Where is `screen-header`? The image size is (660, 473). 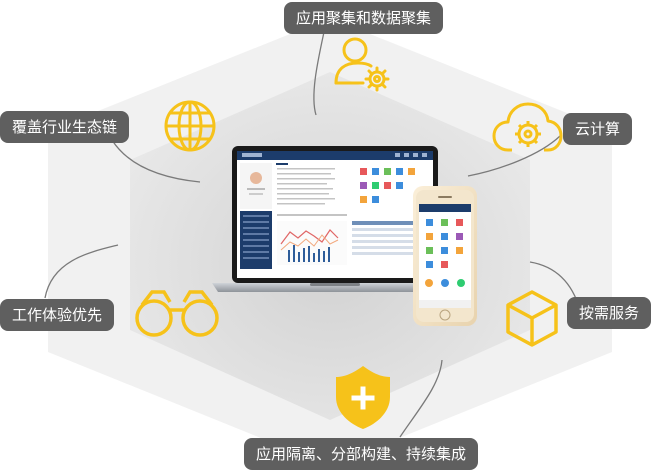 screen-header is located at coordinates (335, 155).